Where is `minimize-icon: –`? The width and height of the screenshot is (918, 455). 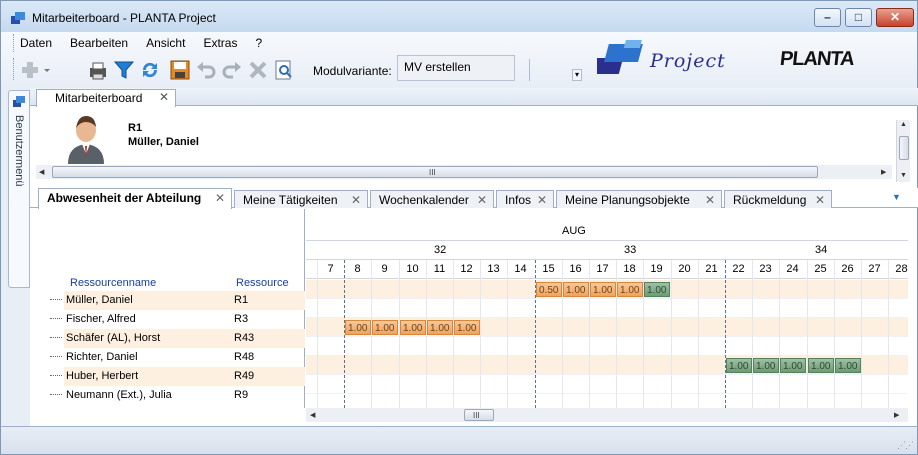
minimize-icon: – is located at coordinates (827, 17).